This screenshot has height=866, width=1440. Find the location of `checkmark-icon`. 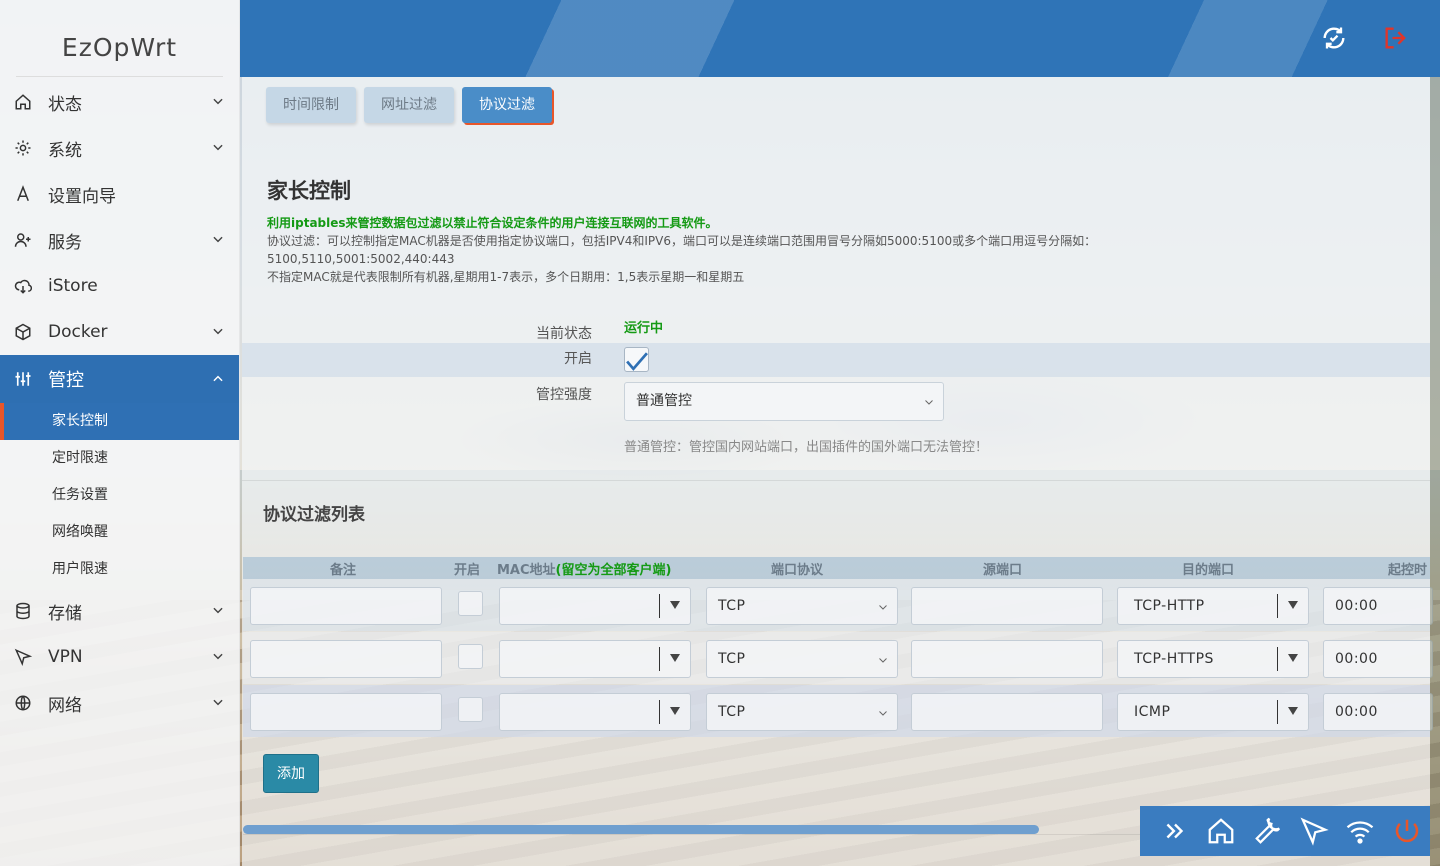

checkmark-icon is located at coordinates (637, 361).